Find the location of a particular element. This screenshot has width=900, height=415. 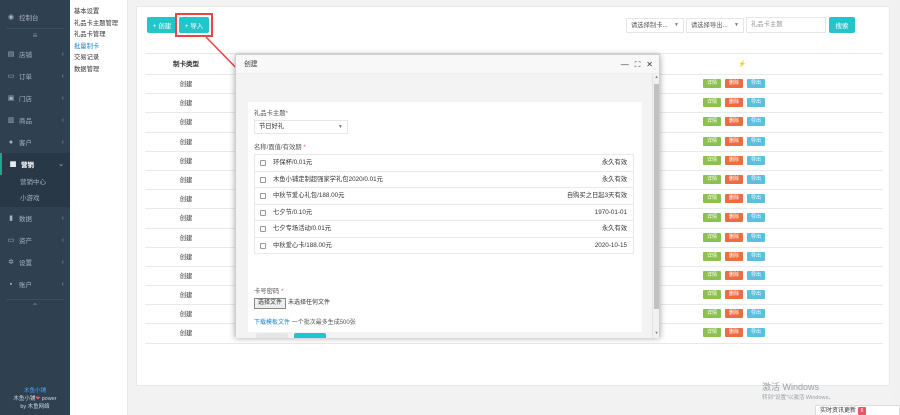

required-mark: * is located at coordinates (282, 291).